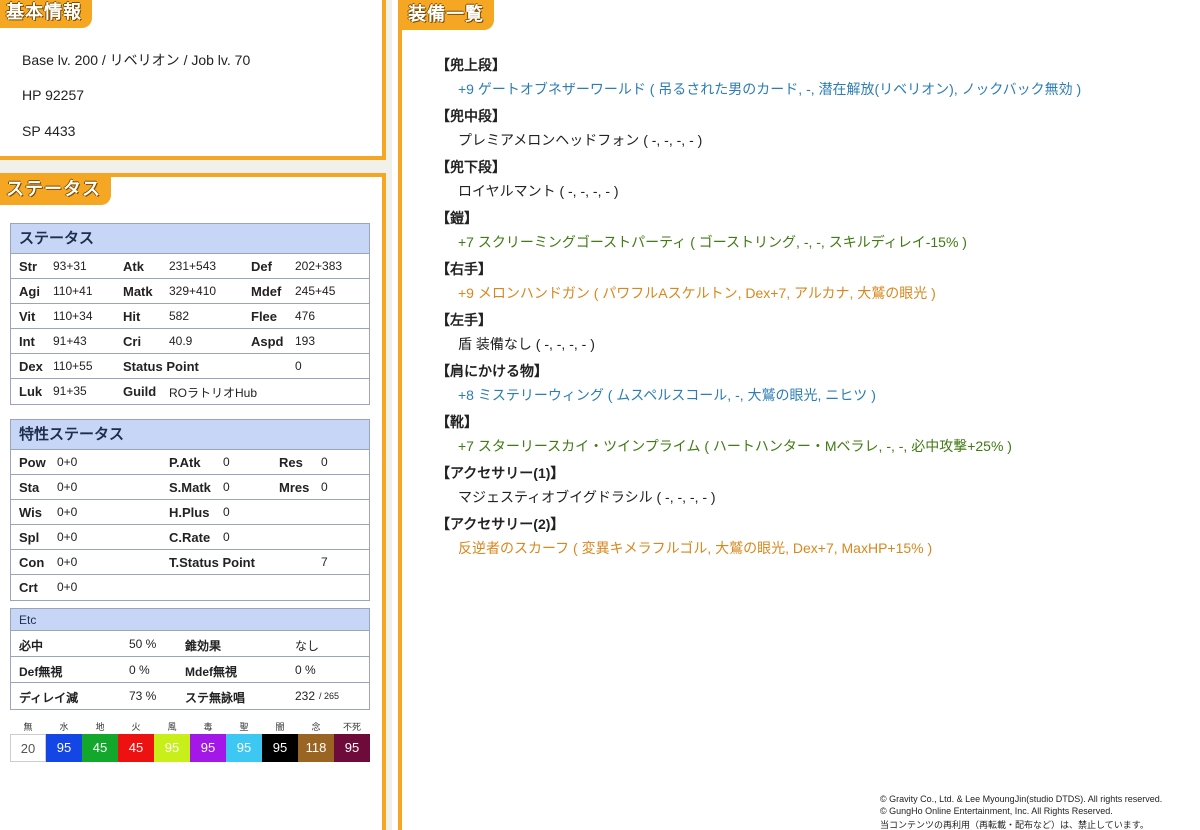  I want to click on element-name: 聖, so click(244, 727).